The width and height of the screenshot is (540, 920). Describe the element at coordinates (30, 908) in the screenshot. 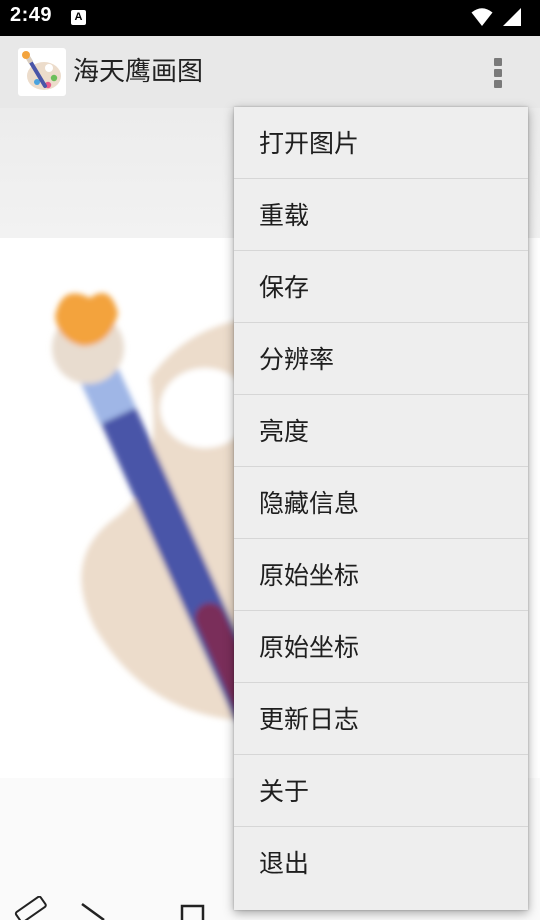

I see `pencil-icon` at that location.